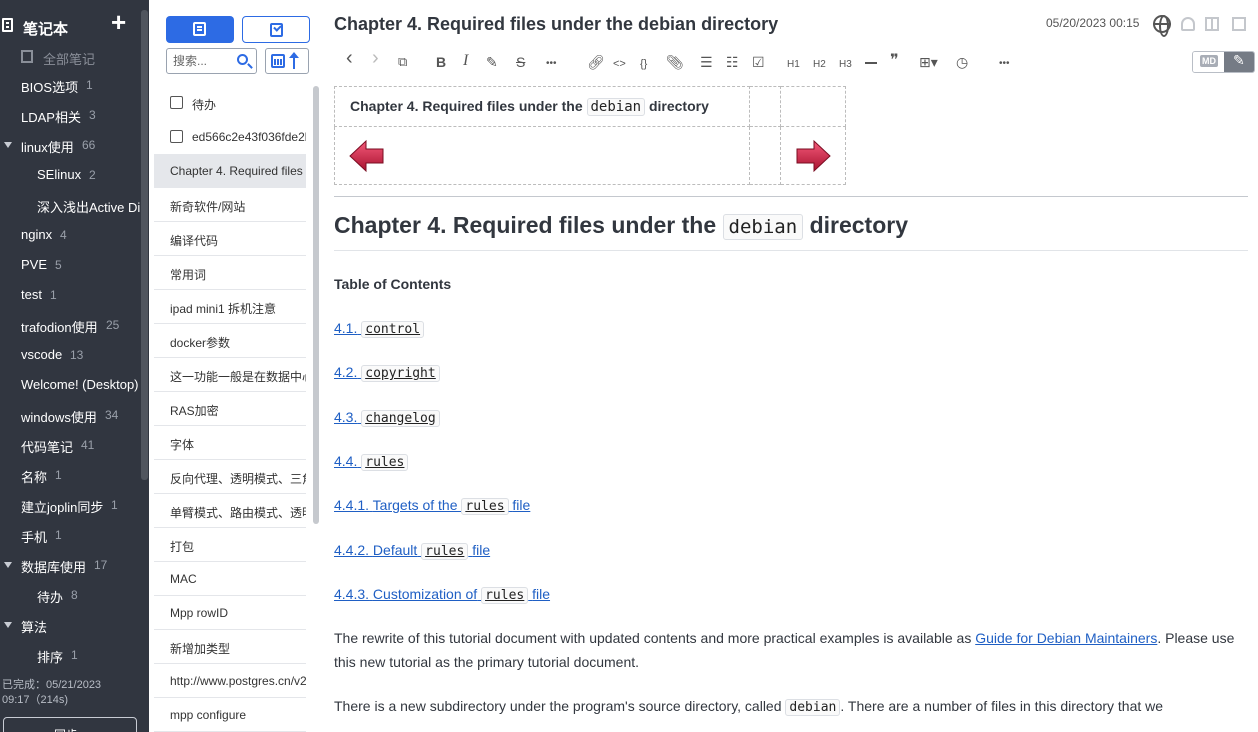  Describe the element at coordinates (1212, 24) in the screenshot. I see `layout-toggle-icon` at that location.